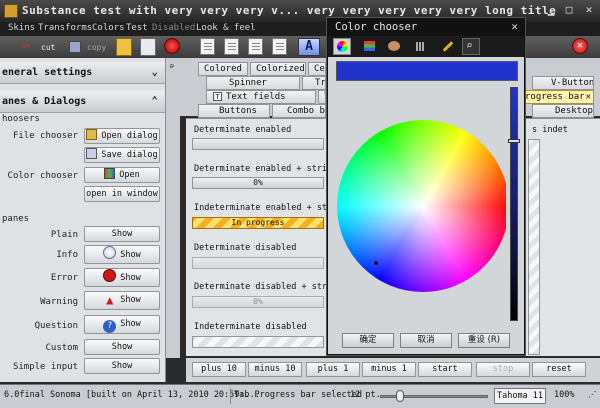 Image resolution: width=600 pixels, height=408 pixels. I want to click on reset-button: reset, so click(559, 369).